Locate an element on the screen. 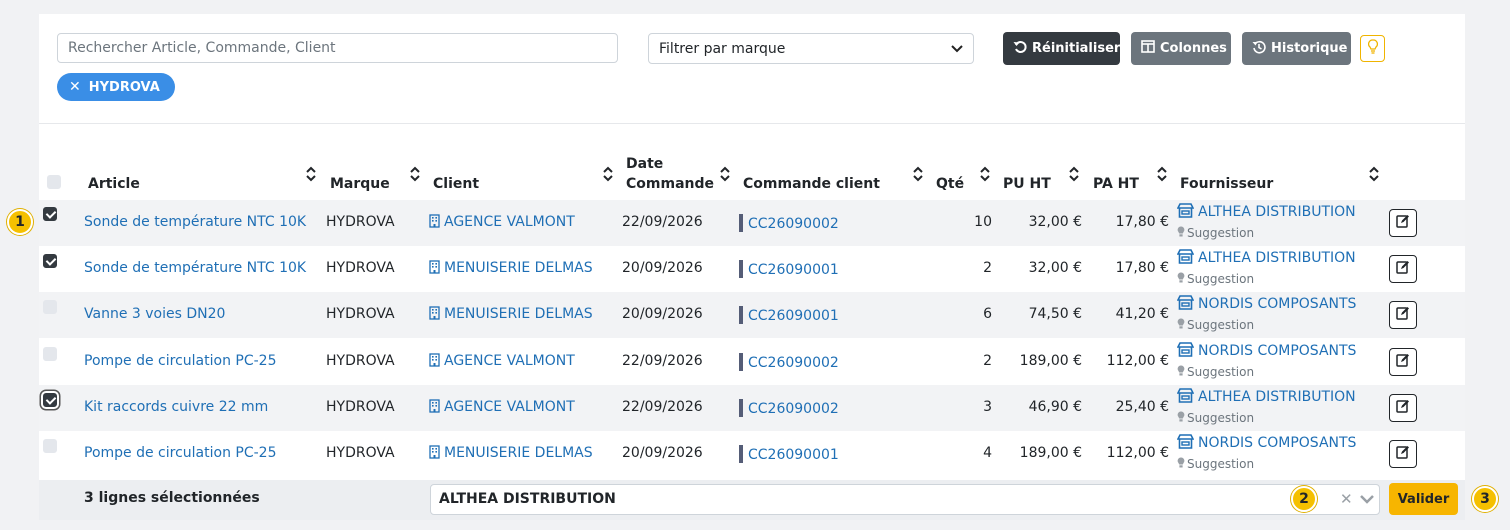 The width and height of the screenshot is (1510, 530). pa-cell: 17,80 € is located at coordinates (1142, 268).